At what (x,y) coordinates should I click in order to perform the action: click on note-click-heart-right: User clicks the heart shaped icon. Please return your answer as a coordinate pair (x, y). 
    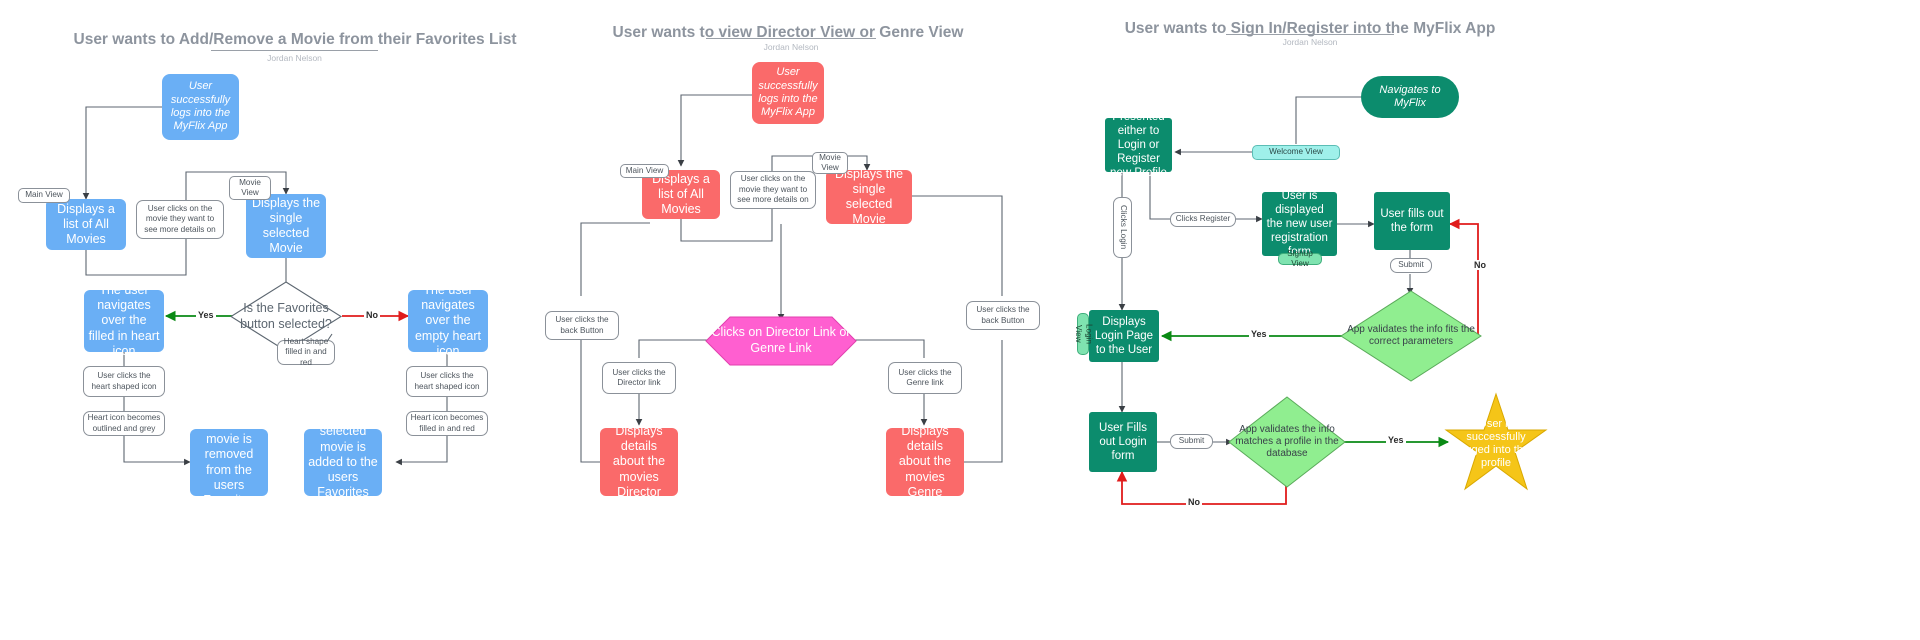
    Looking at the image, I should click on (447, 381).